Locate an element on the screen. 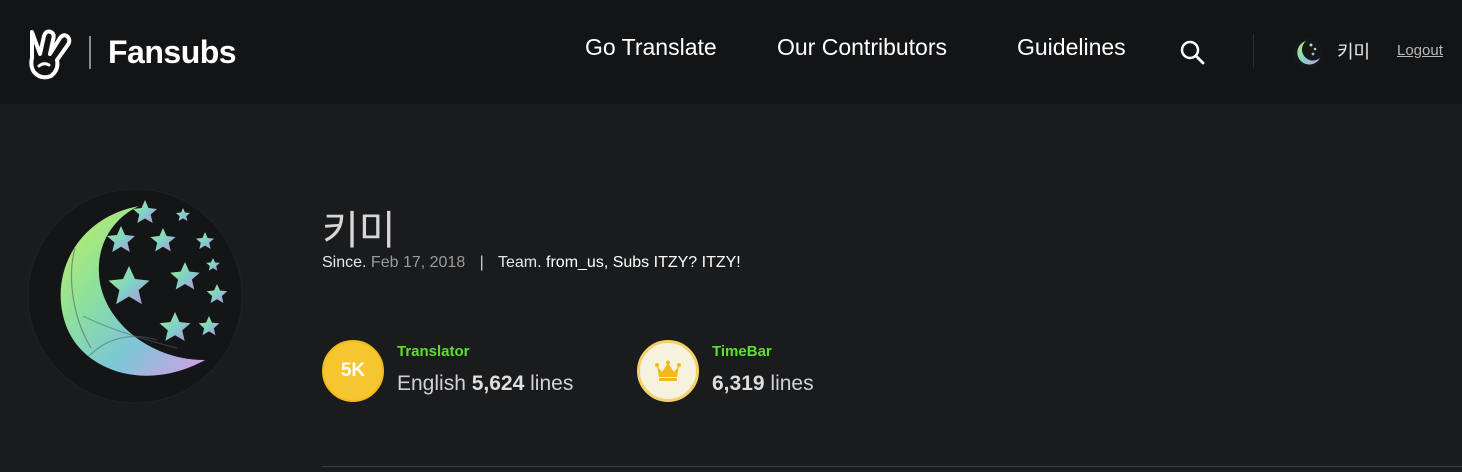 The width and height of the screenshot is (1462, 472). translator-stat: English 5,624 lines is located at coordinates (485, 384).